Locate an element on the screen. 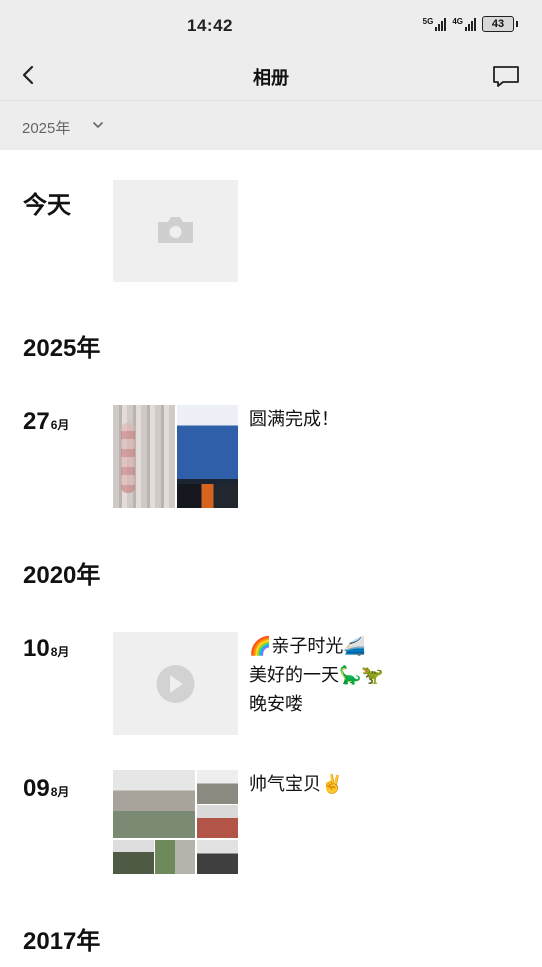 The image size is (542, 967). battery-icon: 43 is located at coordinates (500, 24).